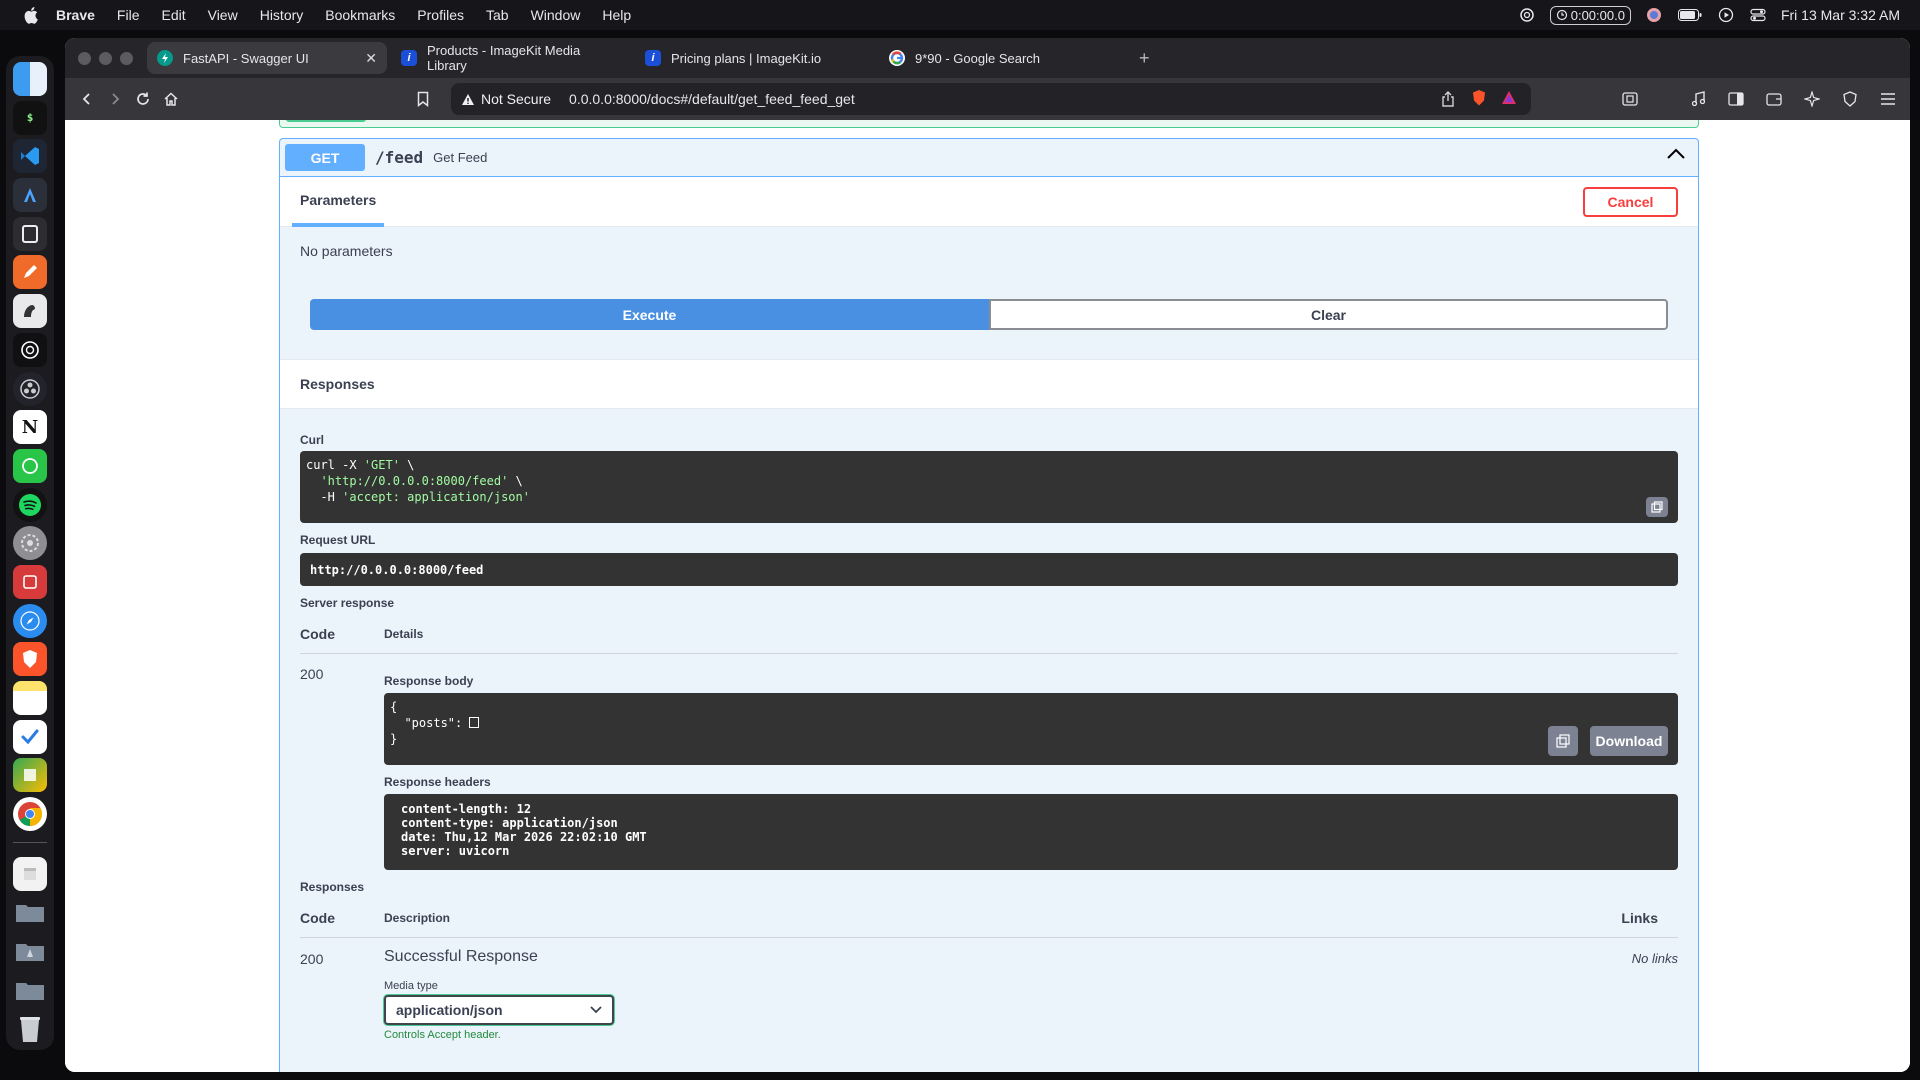 Image resolution: width=1920 pixels, height=1080 pixels. I want to click on brave-icon, so click(30, 659).